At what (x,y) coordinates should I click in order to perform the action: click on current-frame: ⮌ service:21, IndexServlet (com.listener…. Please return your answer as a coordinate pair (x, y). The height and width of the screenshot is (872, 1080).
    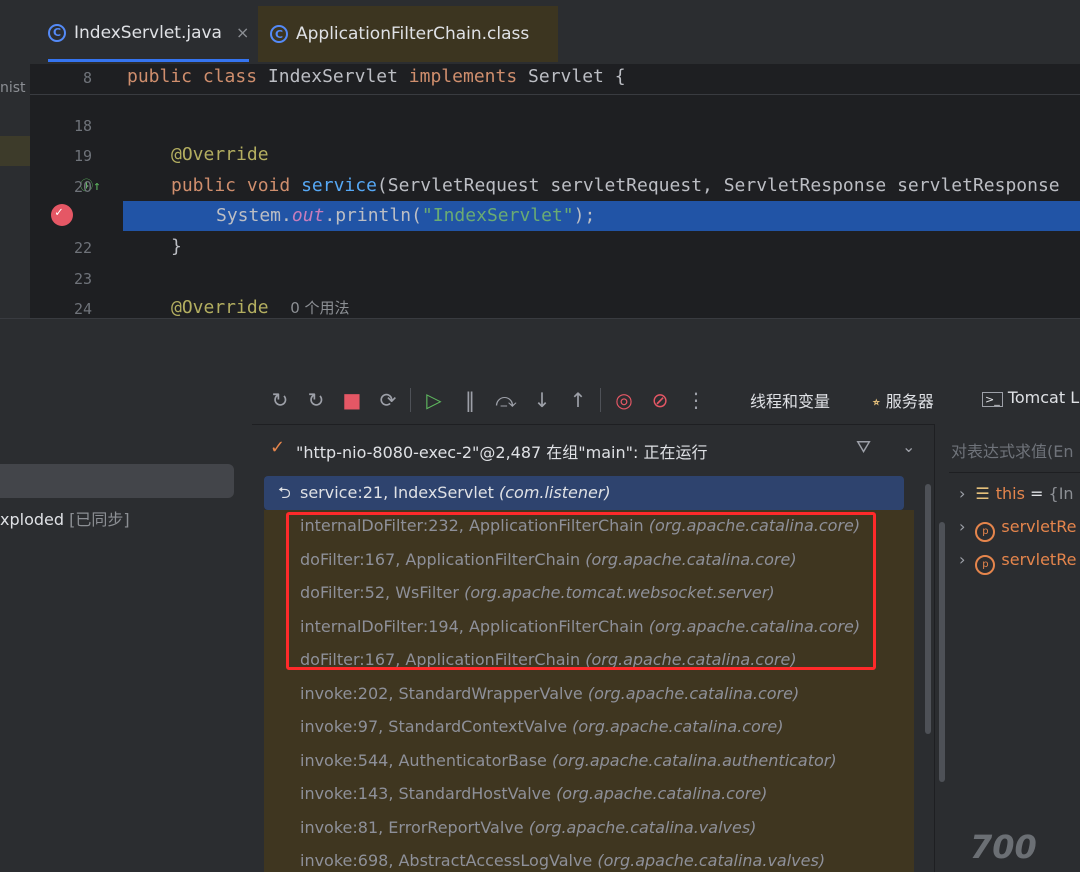
    Looking at the image, I should click on (584, 493).